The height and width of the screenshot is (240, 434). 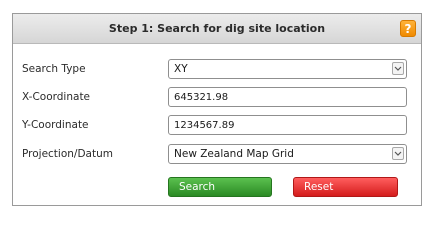 I want to click on help-button: ?, so click(x=408, y=28).